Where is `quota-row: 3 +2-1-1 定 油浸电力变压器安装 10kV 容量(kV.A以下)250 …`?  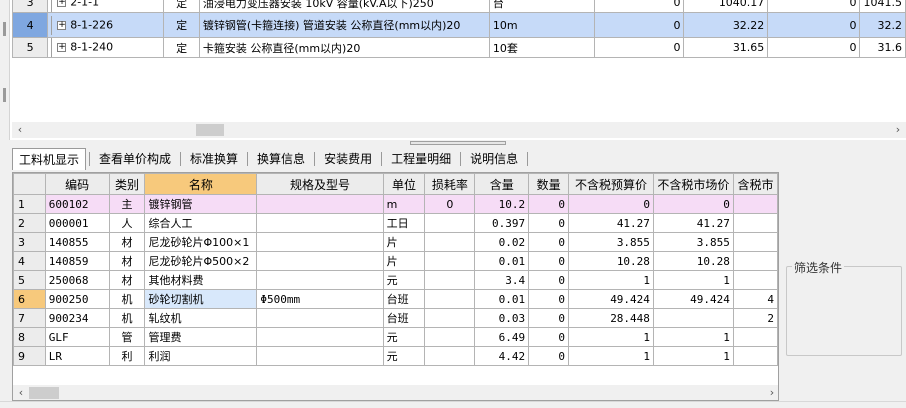 quota-row: 3 +2-1-1 定 油浸电力变压器安装 10kV 容量(kV.A以下)250 … is located at coordinates (458, 6).